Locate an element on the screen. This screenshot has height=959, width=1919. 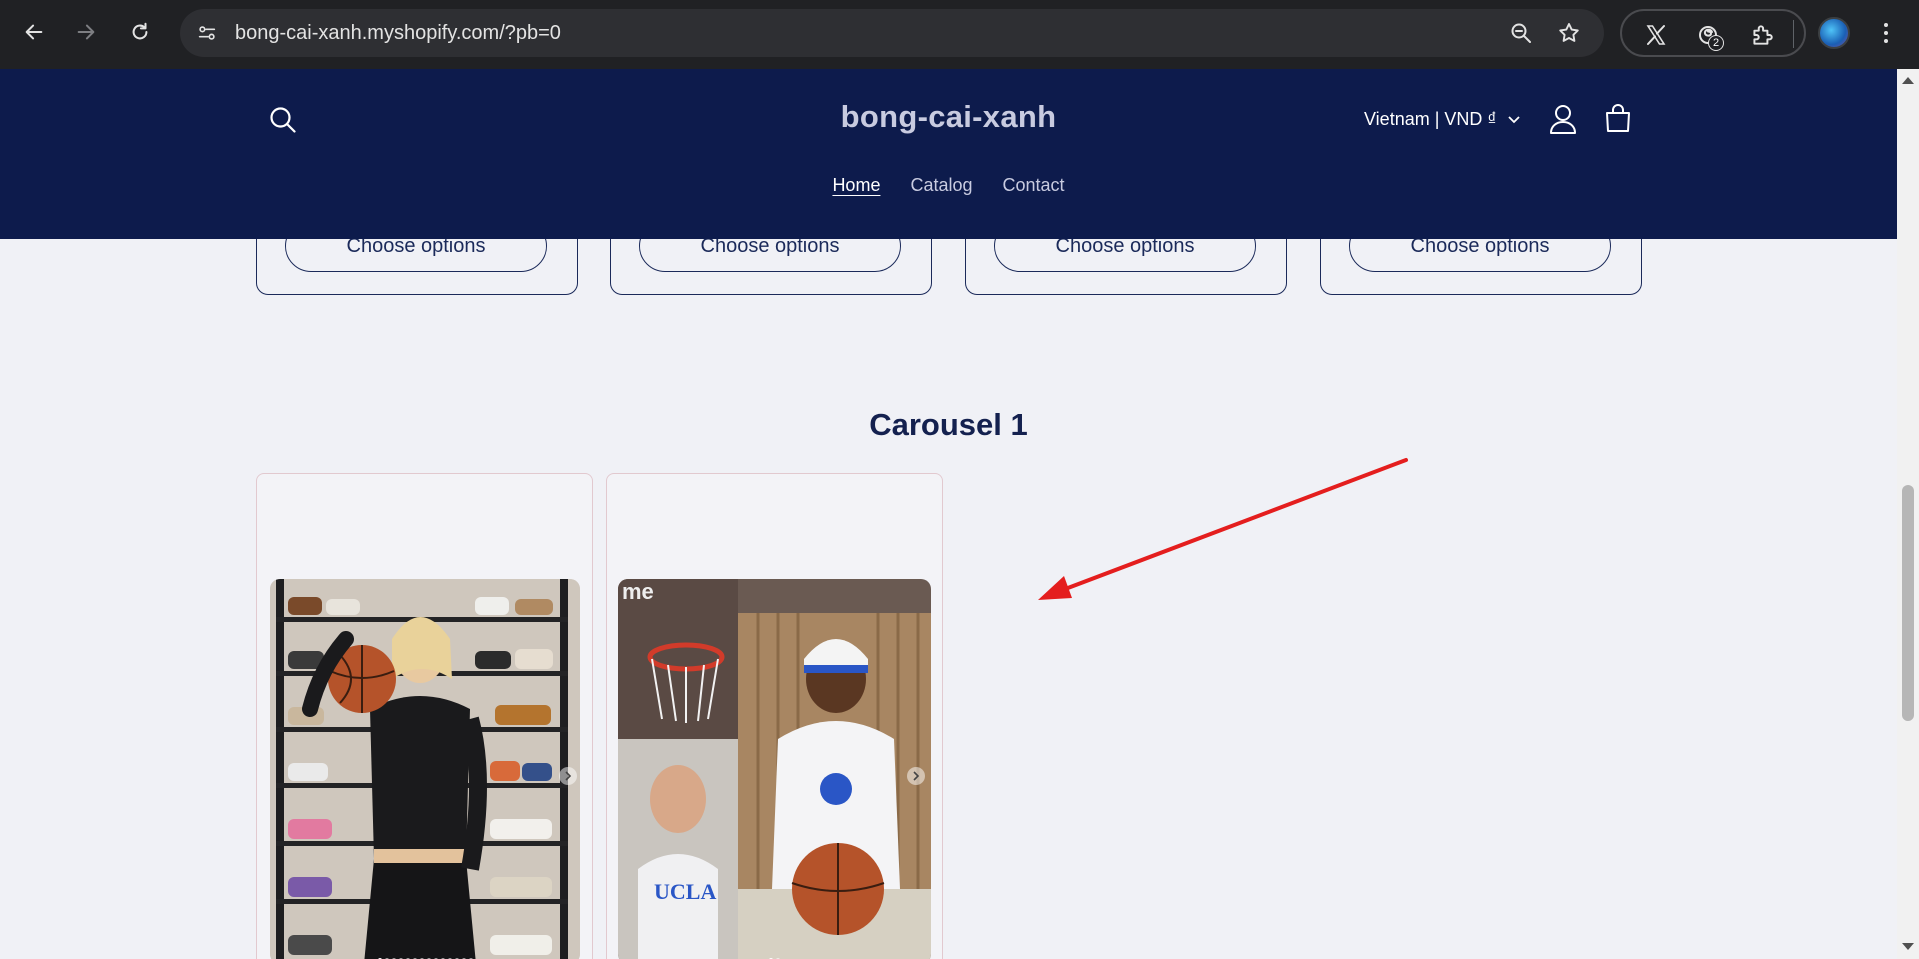
reload-icon is located at coordinates (140, 31).